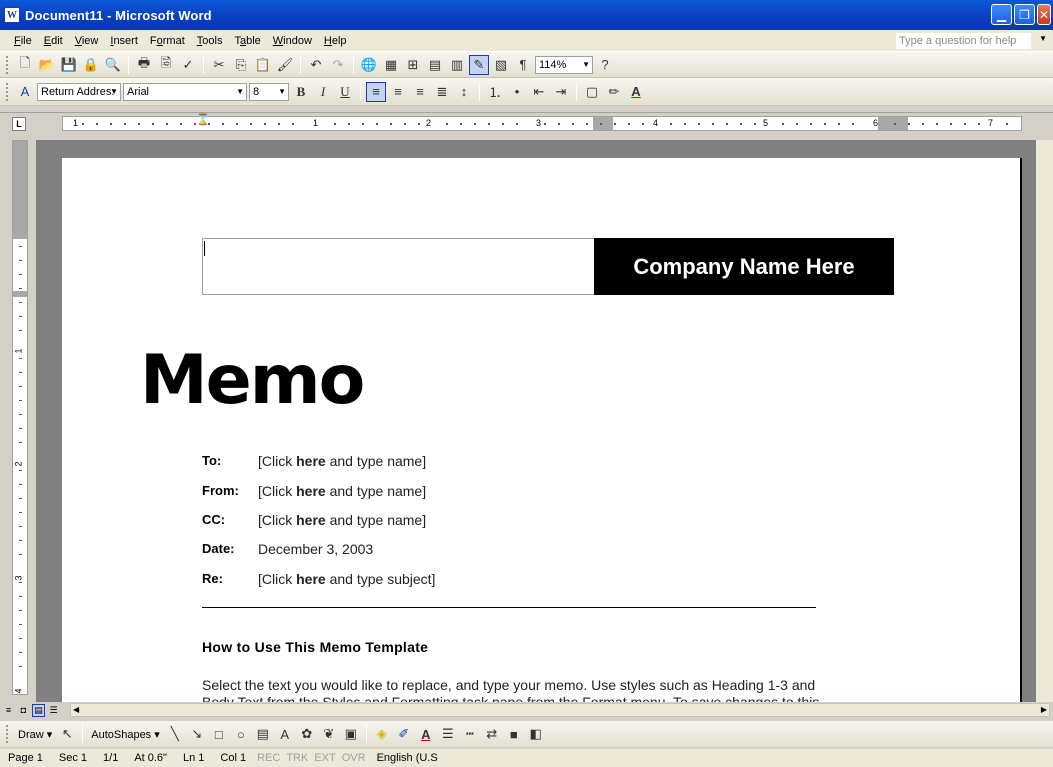 The width and height of the screenshot is (1053, 767). I want to click on columns-icon: ▥, so click(457, 65).